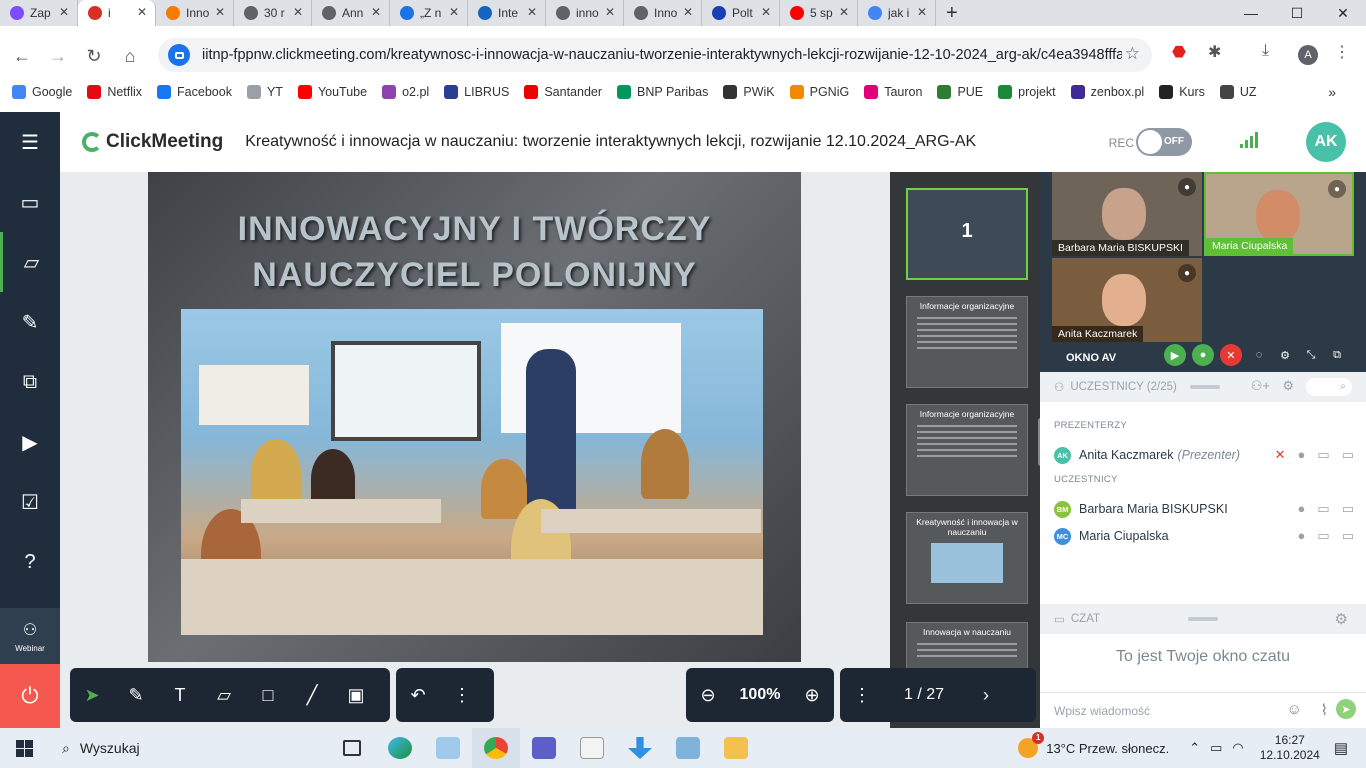 This screenshot has height=768, width=1366. Describe the element at coordinates (1260, 386) in the screenshot. I see `add-participant-icon: ⚇+` at that location.